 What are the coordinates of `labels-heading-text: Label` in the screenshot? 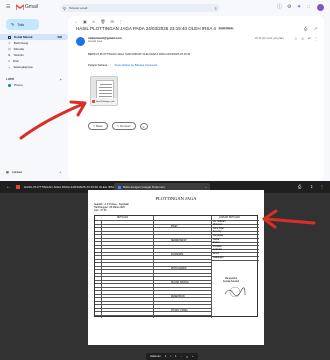 It's located at (10, 79).